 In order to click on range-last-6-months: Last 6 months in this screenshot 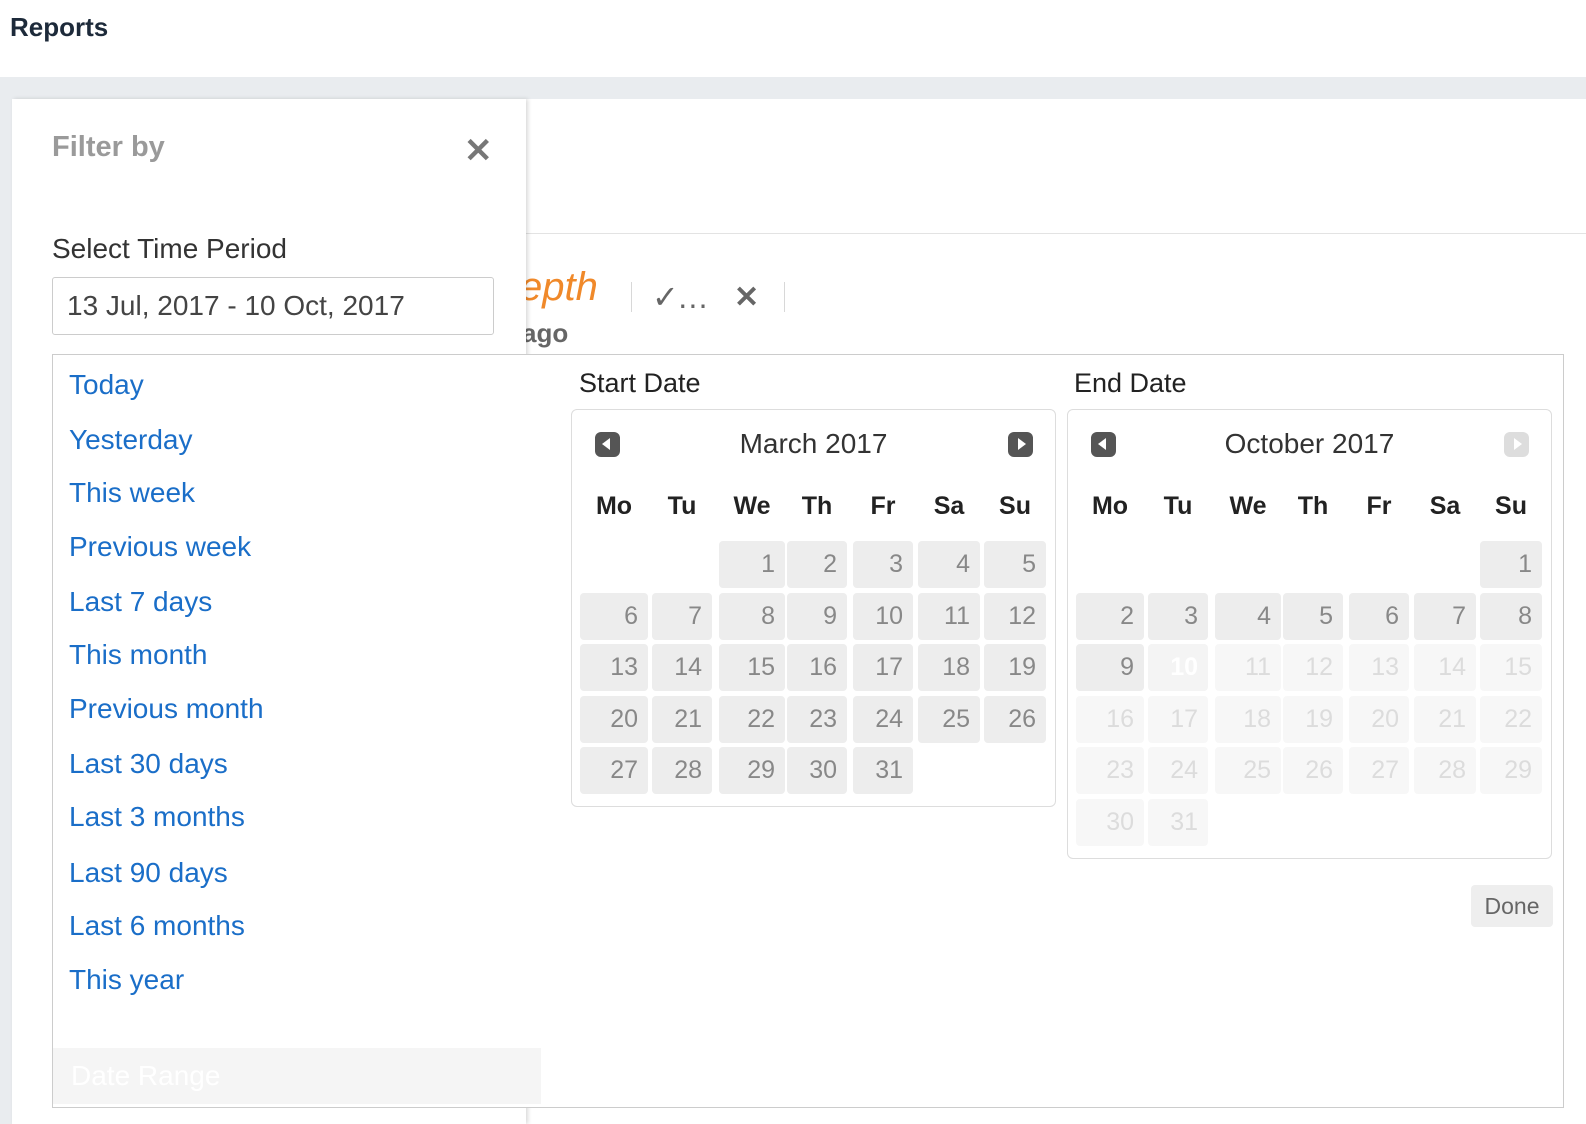, I will do `click(157, 926)`.